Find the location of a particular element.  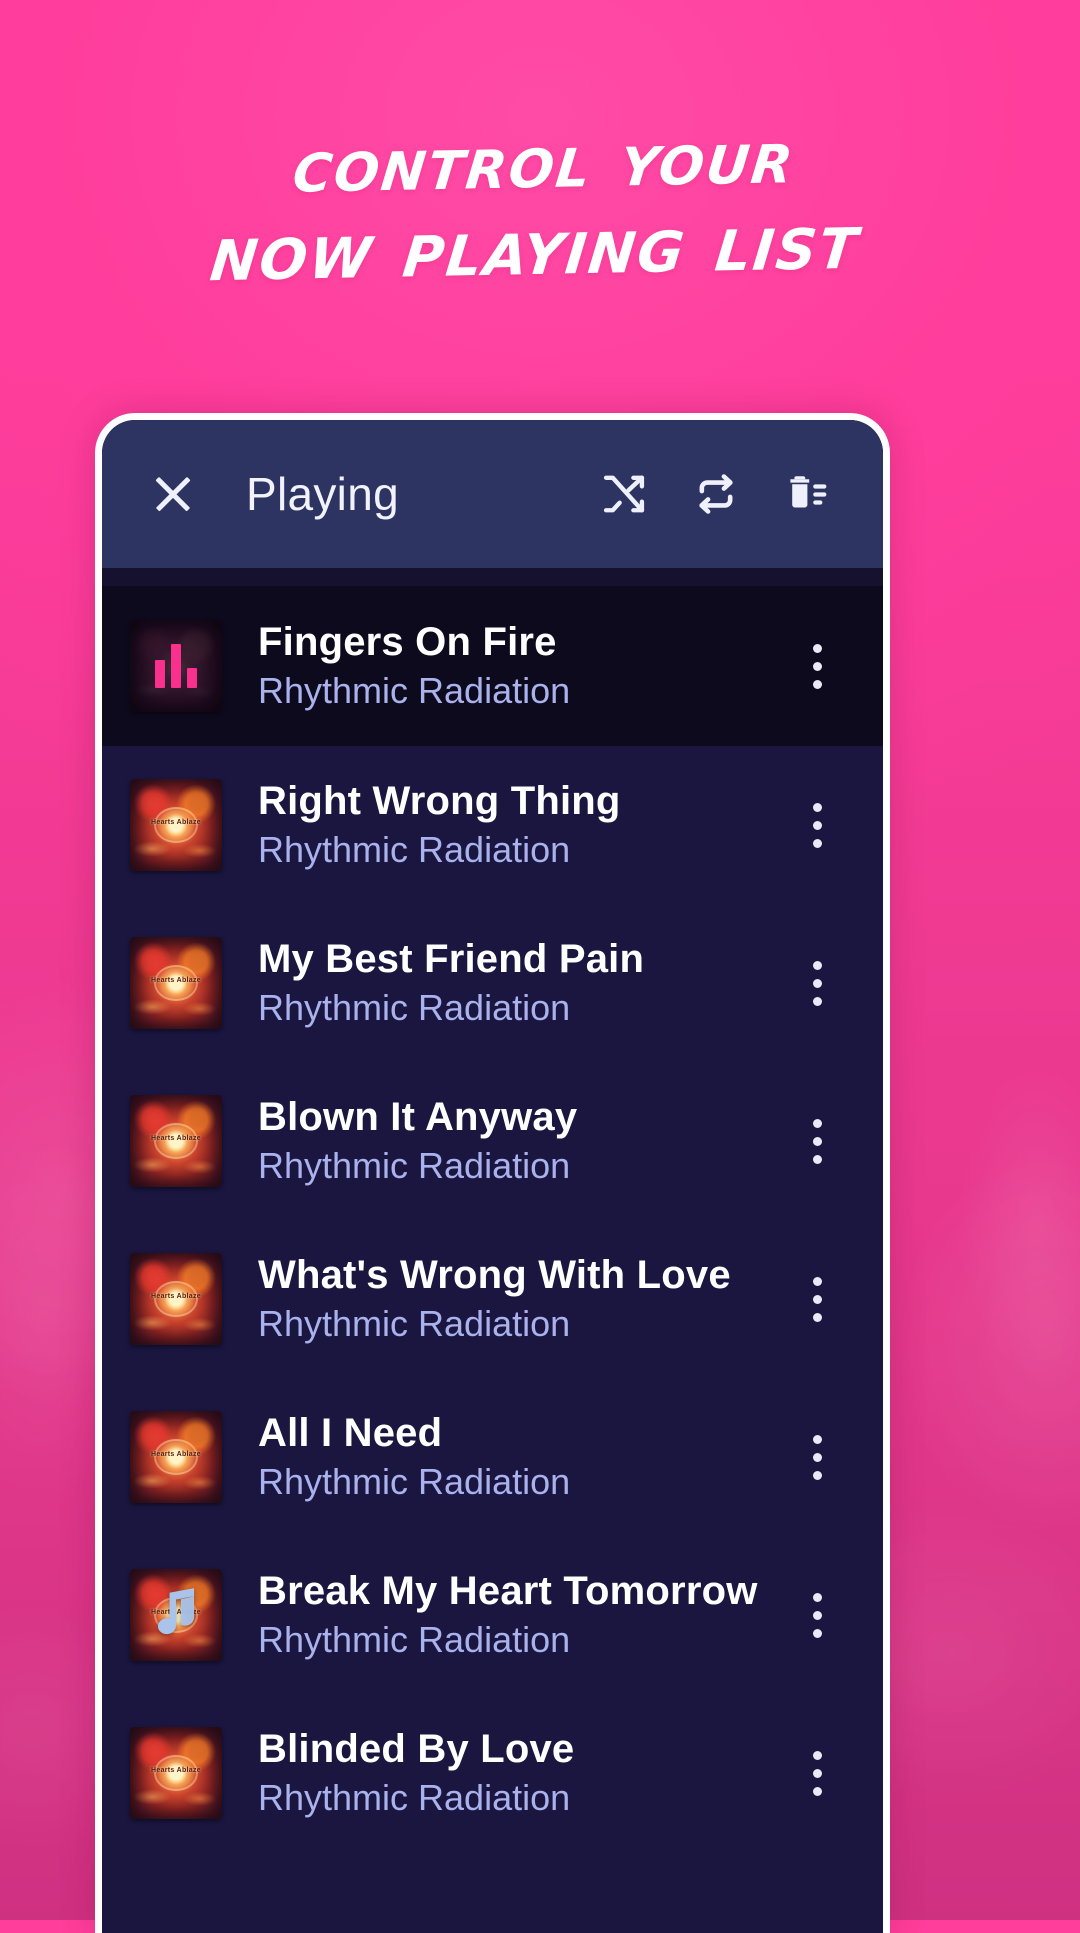

track-meta: All I Need Rhythmic Radiation is located at coordinates (521, 1457).